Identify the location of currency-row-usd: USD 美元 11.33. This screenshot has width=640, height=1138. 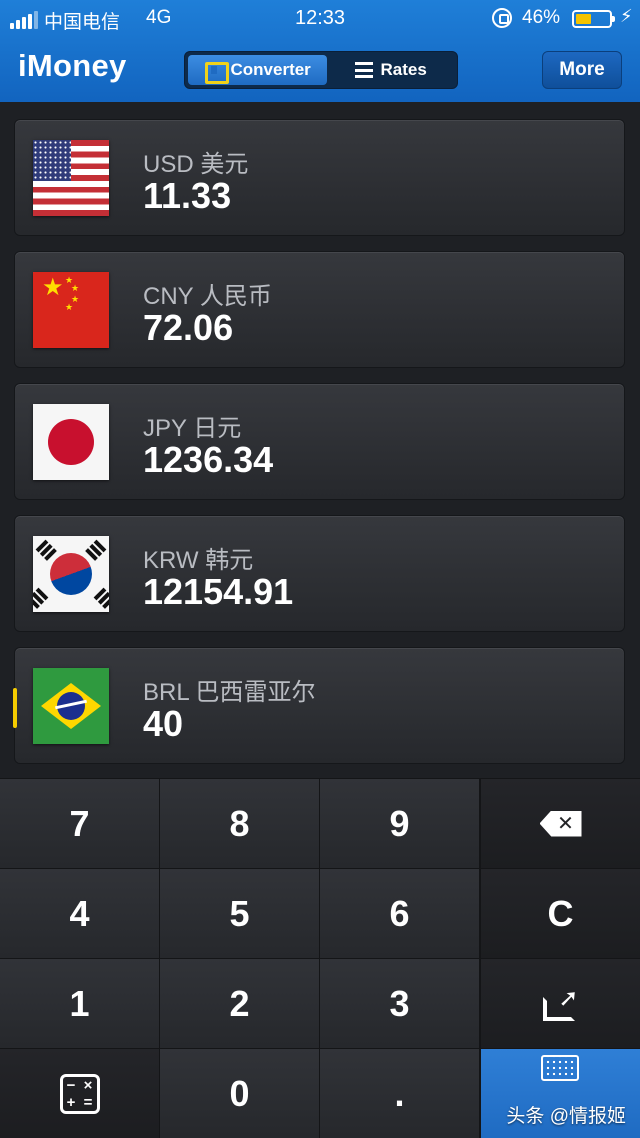
(319, 177).